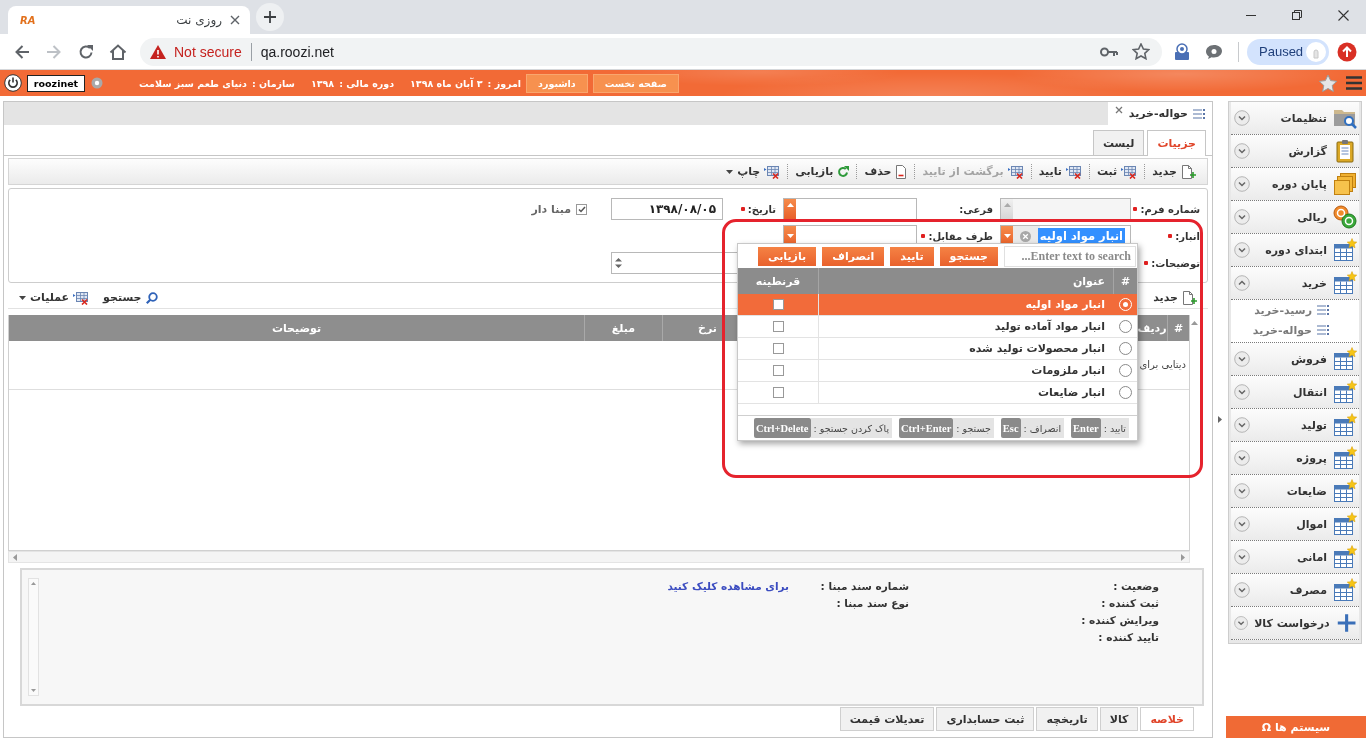 The width and height of the screenshot is (1366, 738). I want to click on back-icon, so click(22, 51).